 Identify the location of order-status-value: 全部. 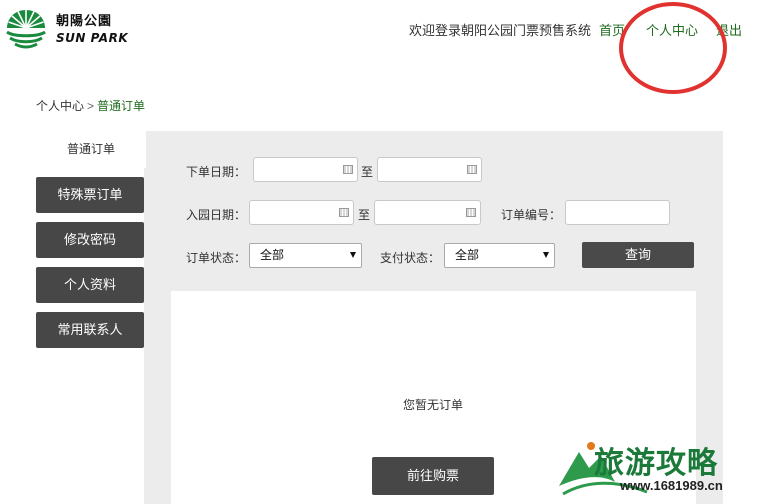
(272, 255).